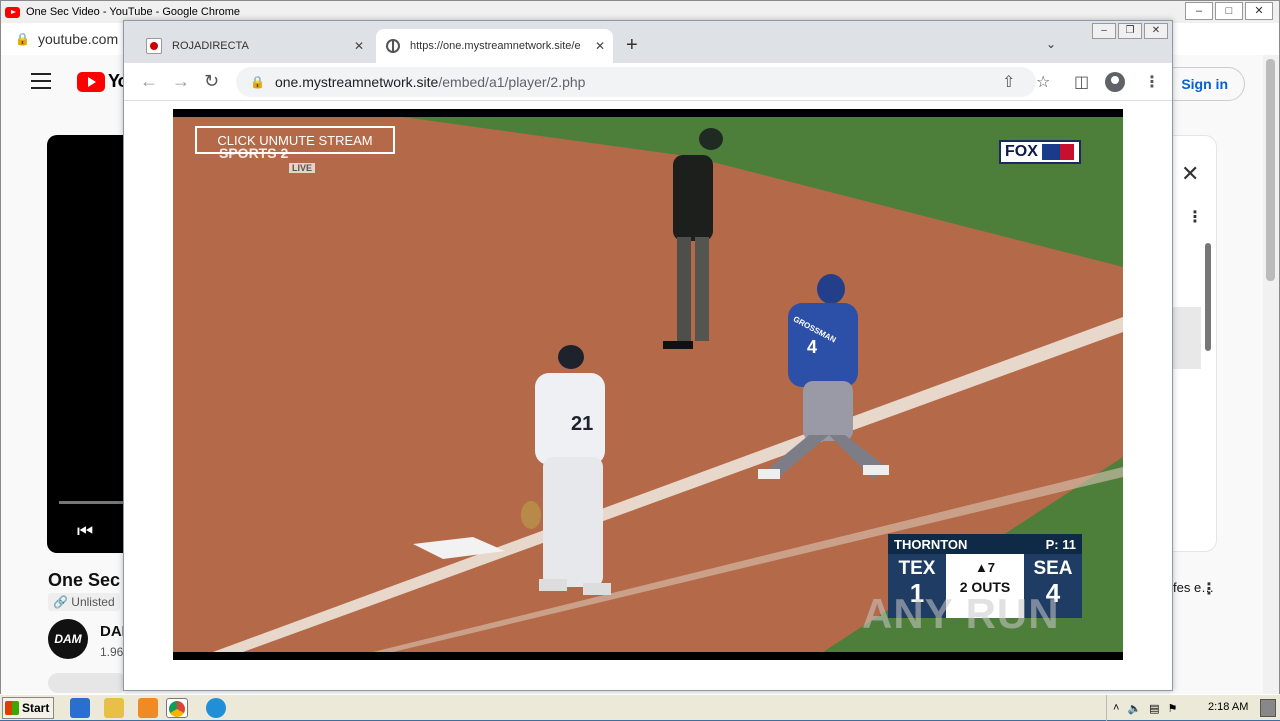 The image size is (1280, 721). I want to click on share-icon: ⇧, so click(1008, 82).